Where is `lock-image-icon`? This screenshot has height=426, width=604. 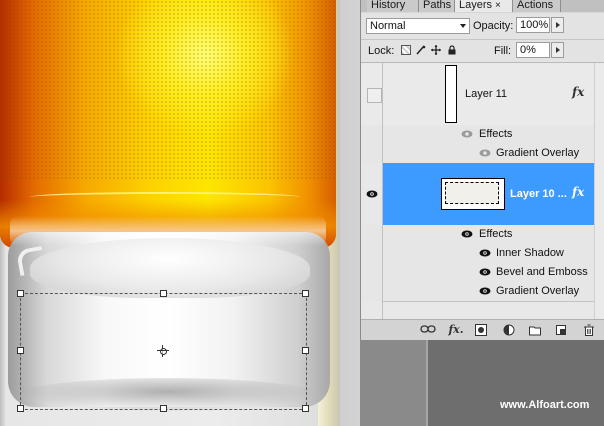 lock-image-icon is located at coordinates (421, 50).